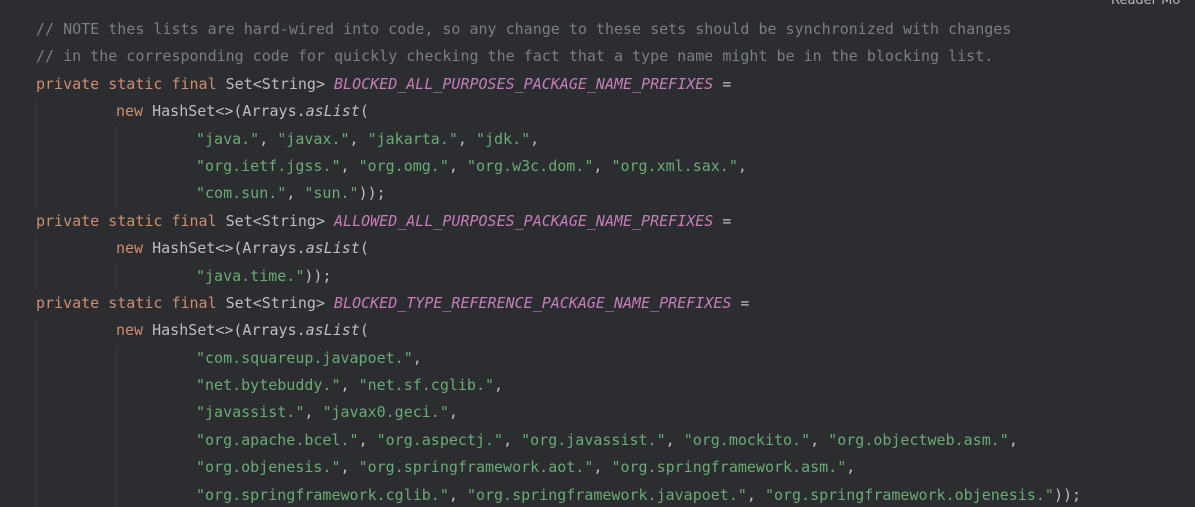 The height and width of the screenshot is (507, 1195). I want to click on string-literal: "org.objectweb.asm.", so click(918, 439).